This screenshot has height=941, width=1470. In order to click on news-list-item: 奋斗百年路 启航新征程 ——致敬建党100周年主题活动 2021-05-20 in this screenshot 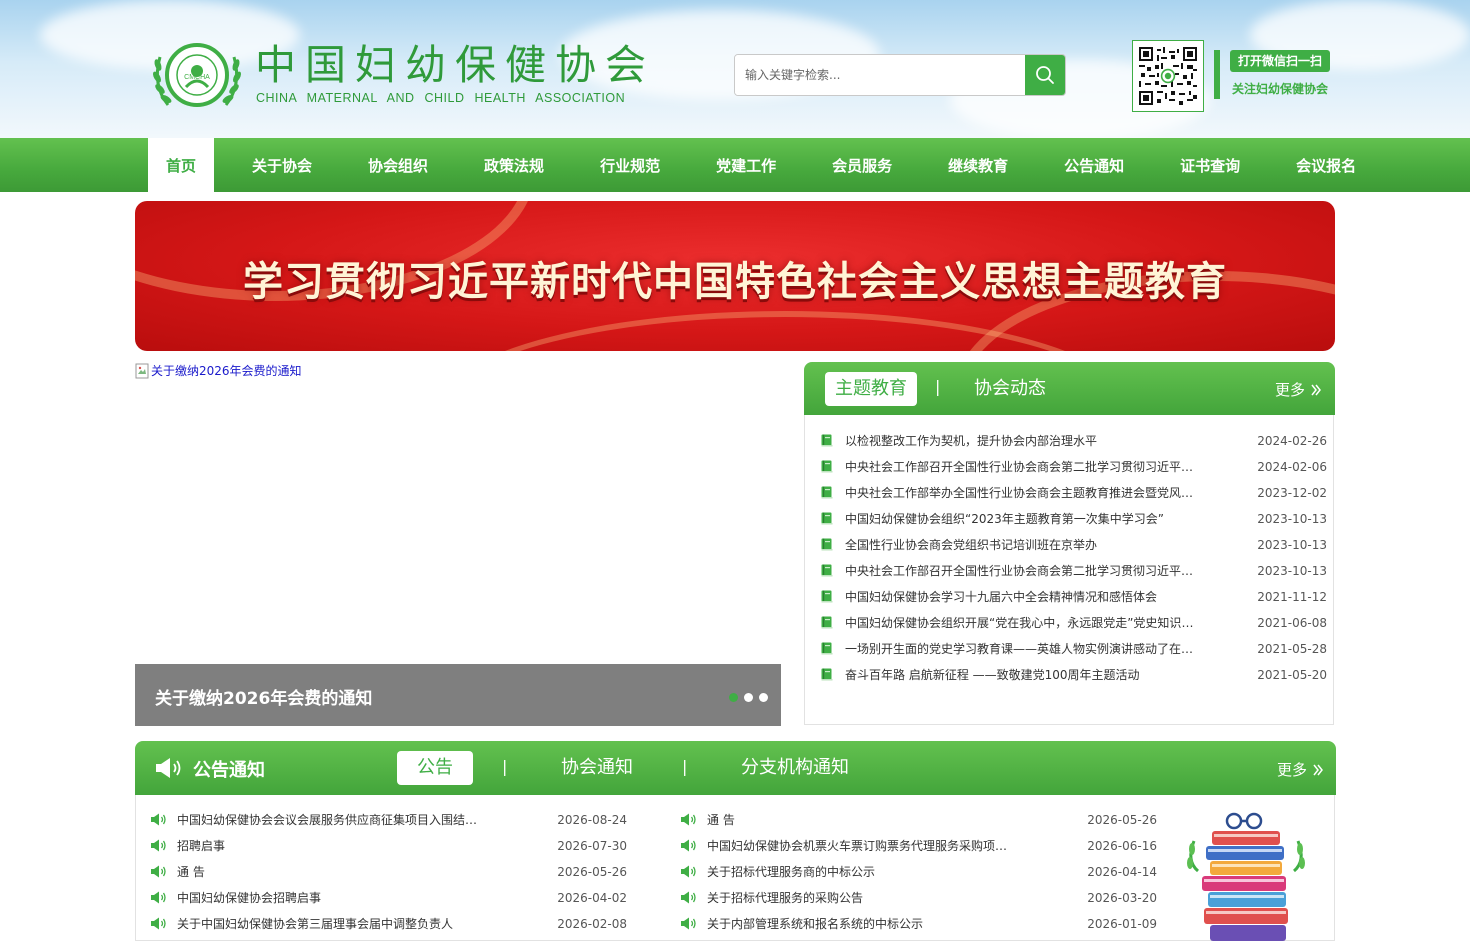, I will do `click(1074, 675)`.